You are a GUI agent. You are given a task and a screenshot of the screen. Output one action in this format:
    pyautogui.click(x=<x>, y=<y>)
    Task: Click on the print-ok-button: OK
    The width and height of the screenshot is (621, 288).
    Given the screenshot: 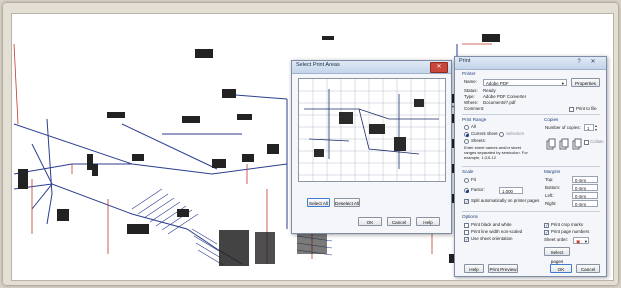 What is the action you would take?
    pyautogui.click(x=561, y=268)
    